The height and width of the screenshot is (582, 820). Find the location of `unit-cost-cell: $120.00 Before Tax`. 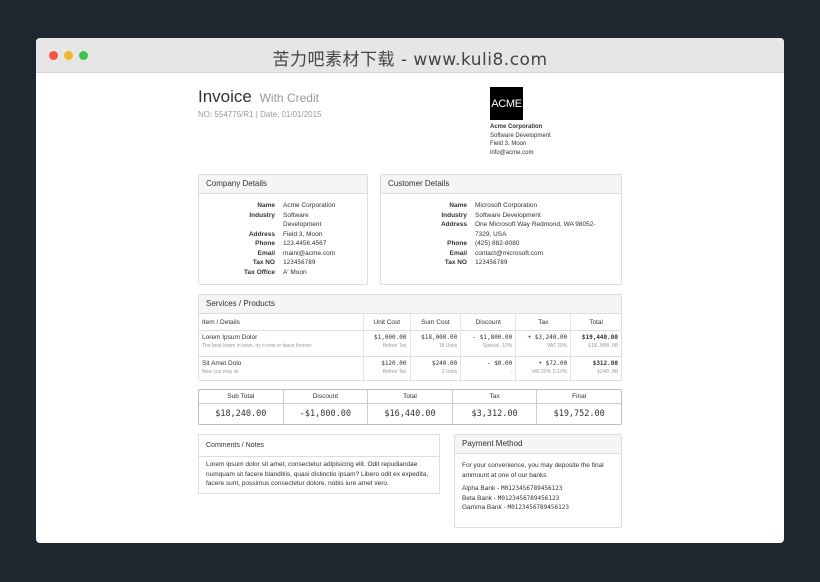

unit-cost-cell: $120.00 Before Tax is located at coordinates (387, 369).